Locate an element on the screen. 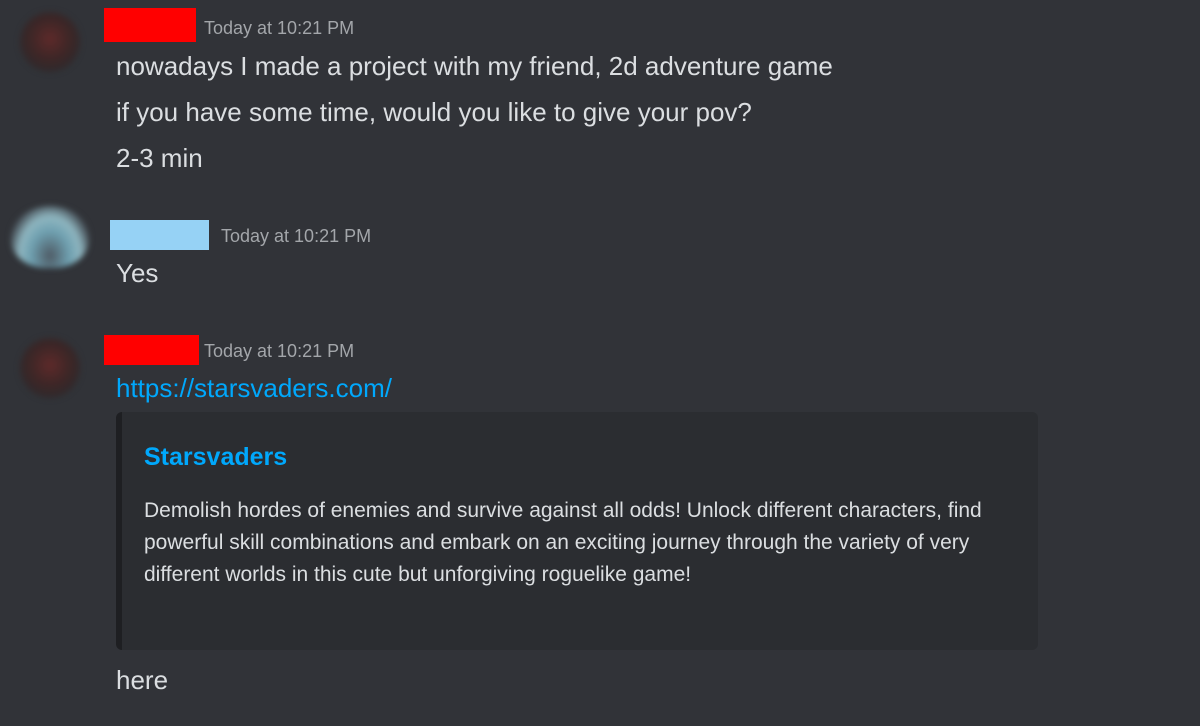 The height and width of the screenshot is (726, 1200). message-link: https://starsvaders.com/ is located at coordinates (254, 388).